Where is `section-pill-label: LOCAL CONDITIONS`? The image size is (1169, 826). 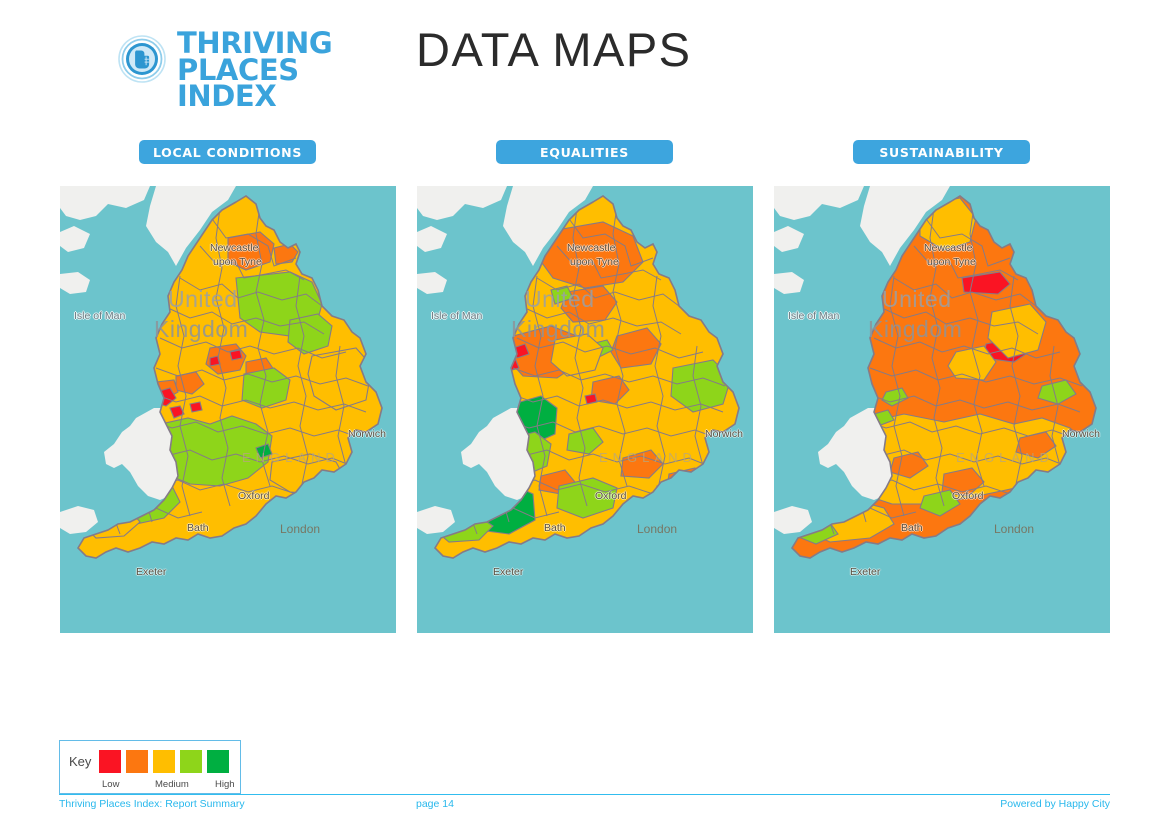 section-pill-label: LOCAL CONDITIONS is located at coordinates (227, 152).